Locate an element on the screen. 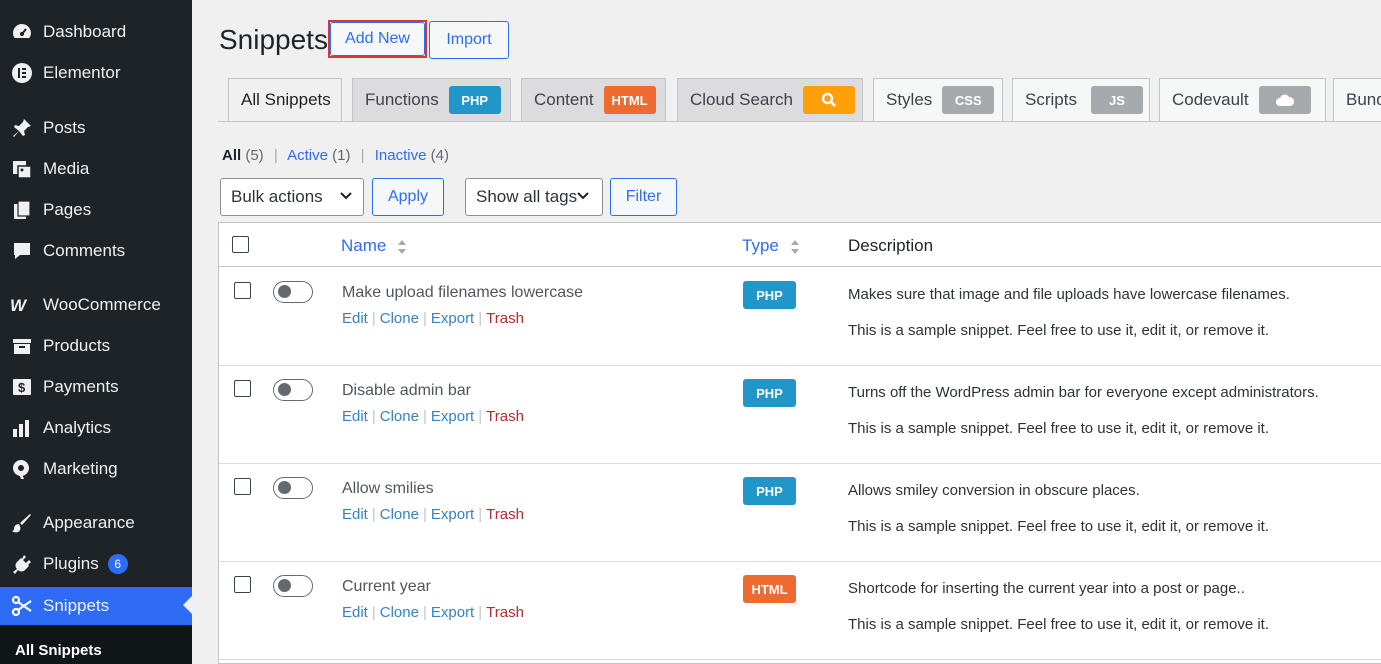 The width and height of the screenshot is (1381, 664). dashboard-icon is located at coordinates (22, 32).